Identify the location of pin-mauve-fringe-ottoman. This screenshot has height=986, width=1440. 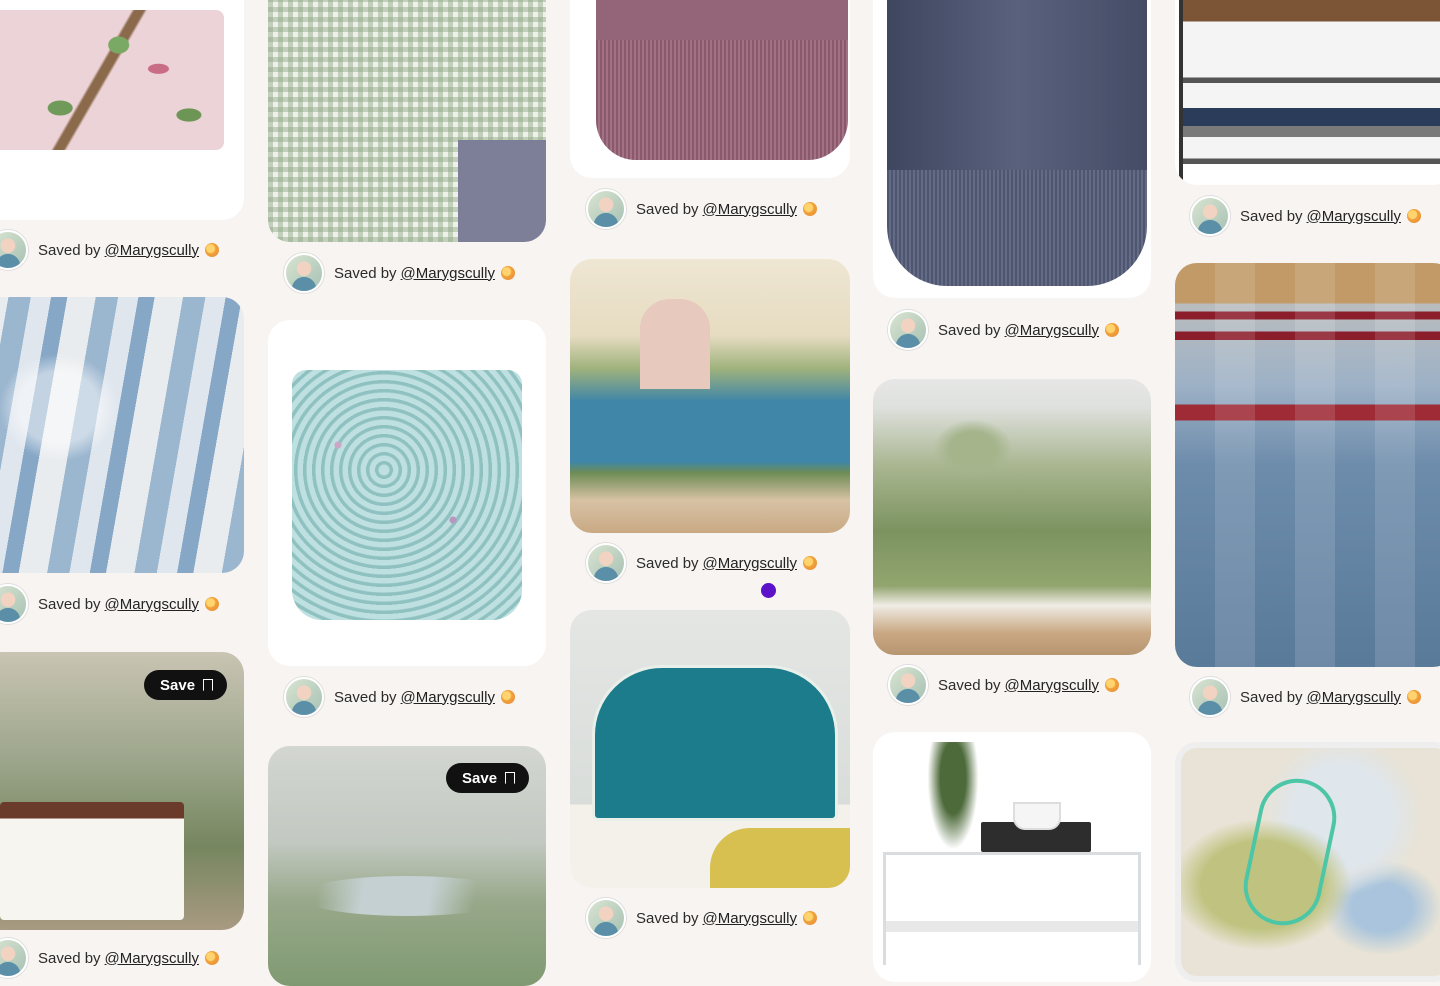
(710, 89).